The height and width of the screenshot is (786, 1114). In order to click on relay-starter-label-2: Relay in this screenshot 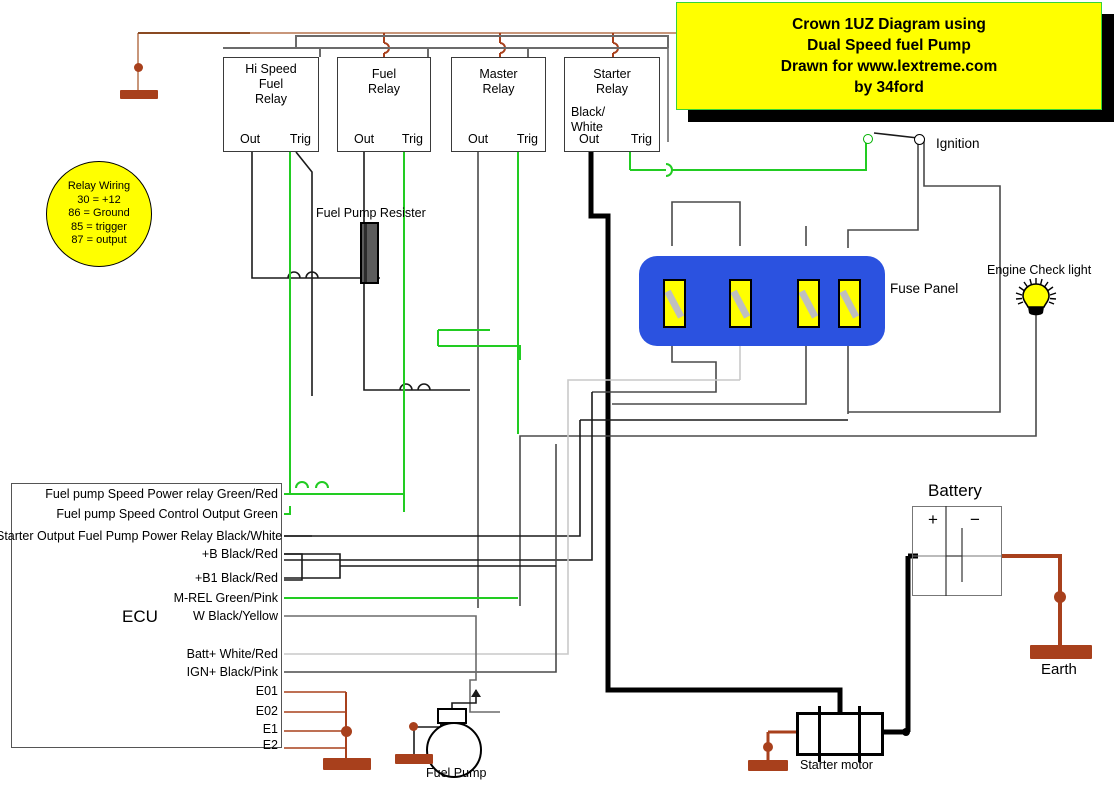, I will do `click(612, 89)`.